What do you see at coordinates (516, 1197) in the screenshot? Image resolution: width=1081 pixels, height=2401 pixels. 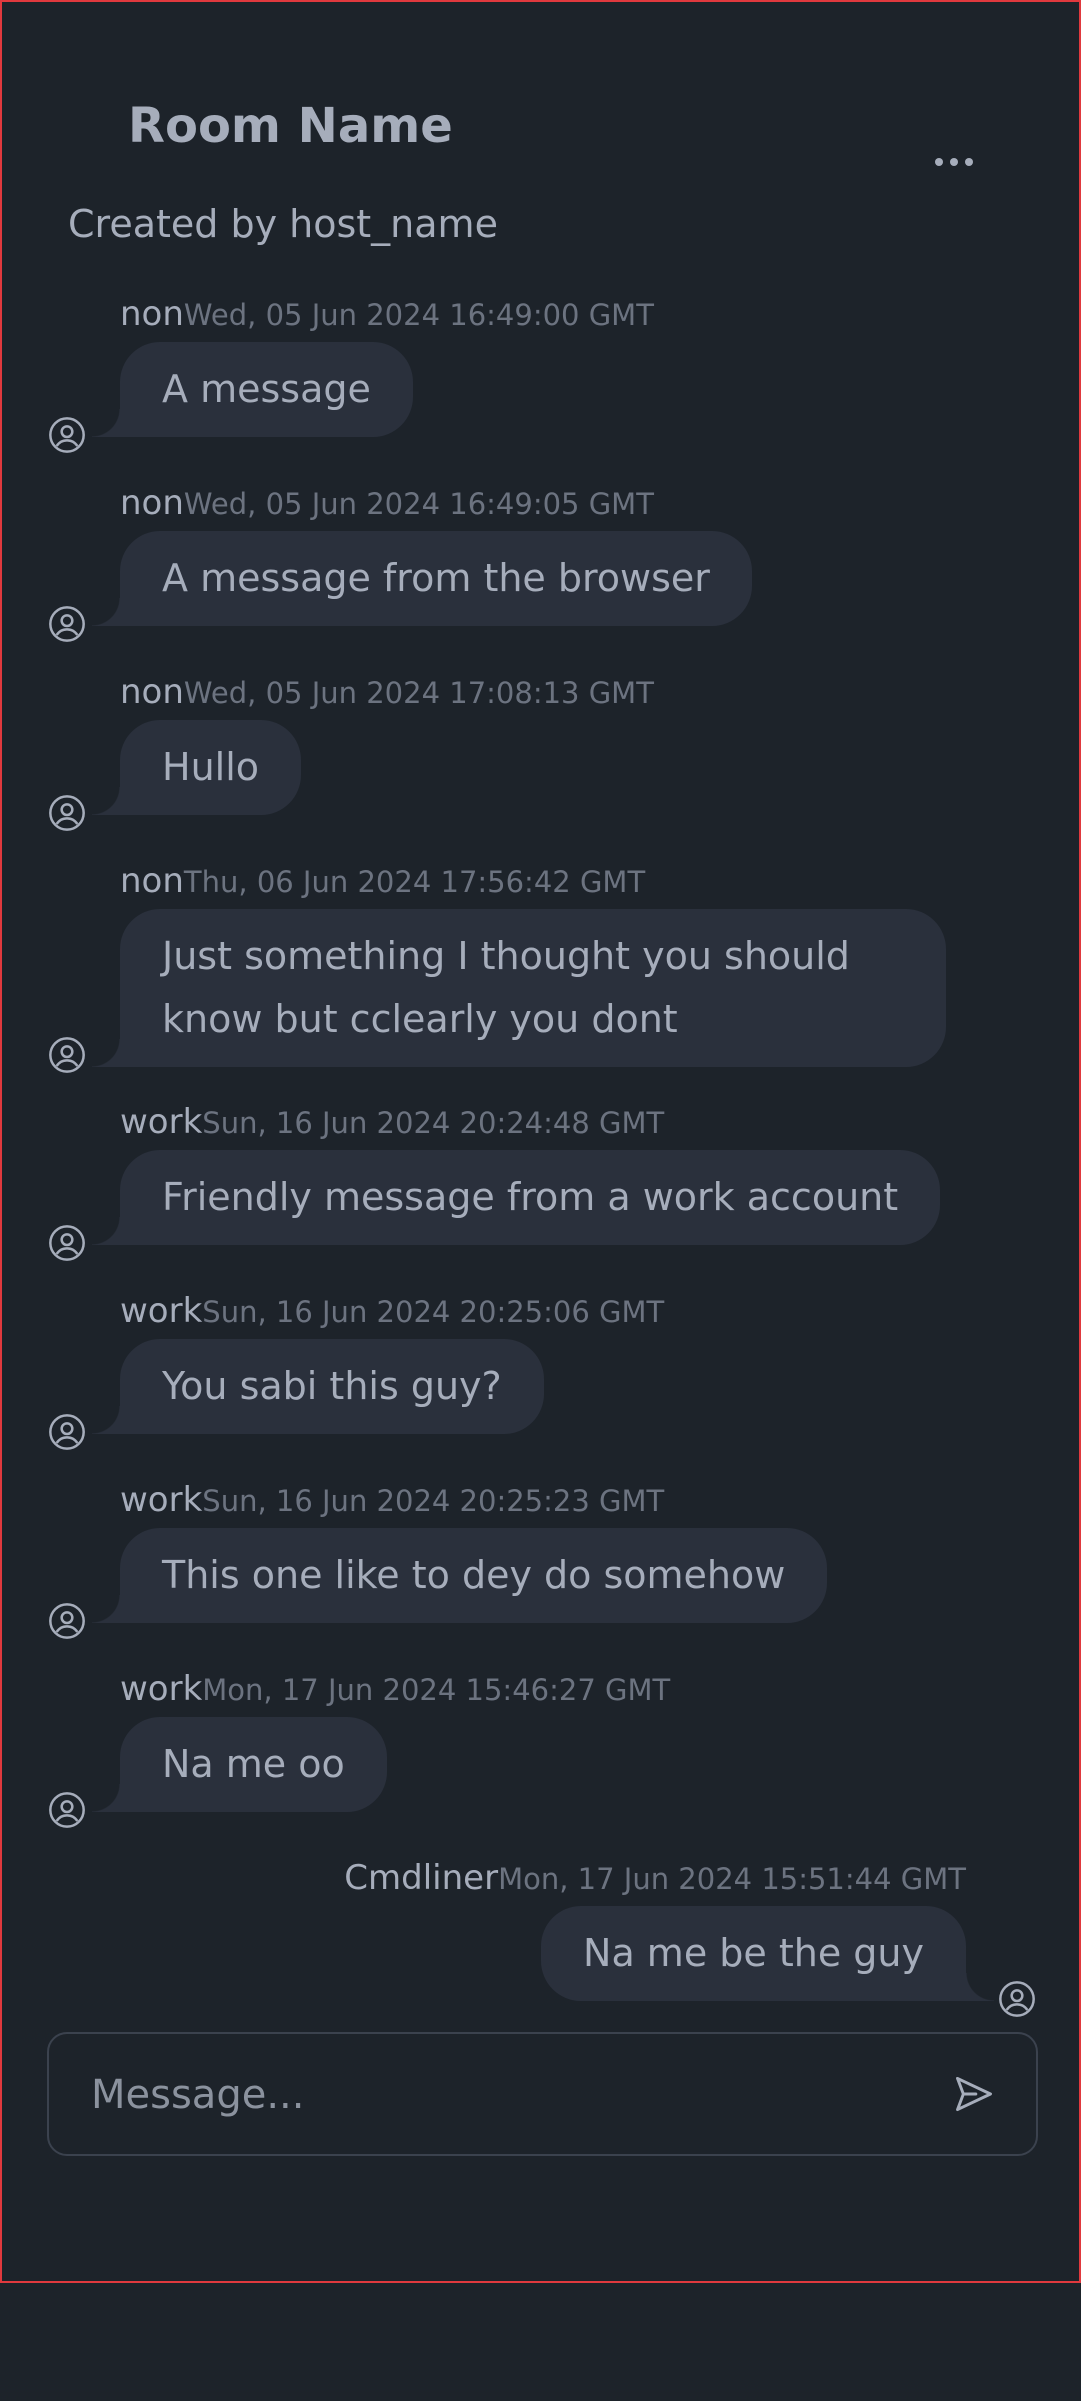 I see `message-bubble: Friendly message from a work account` at bounding box center [516, 1197].